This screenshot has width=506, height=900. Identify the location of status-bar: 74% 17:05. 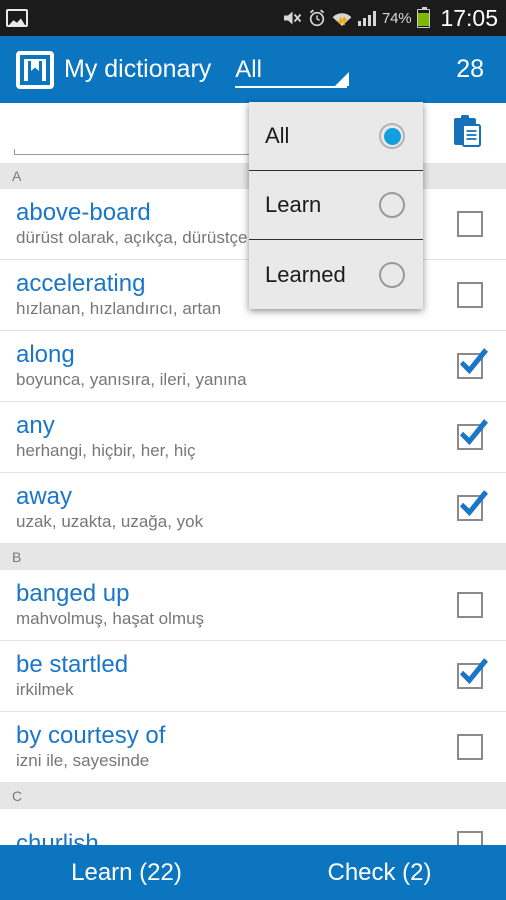
(253, 18).